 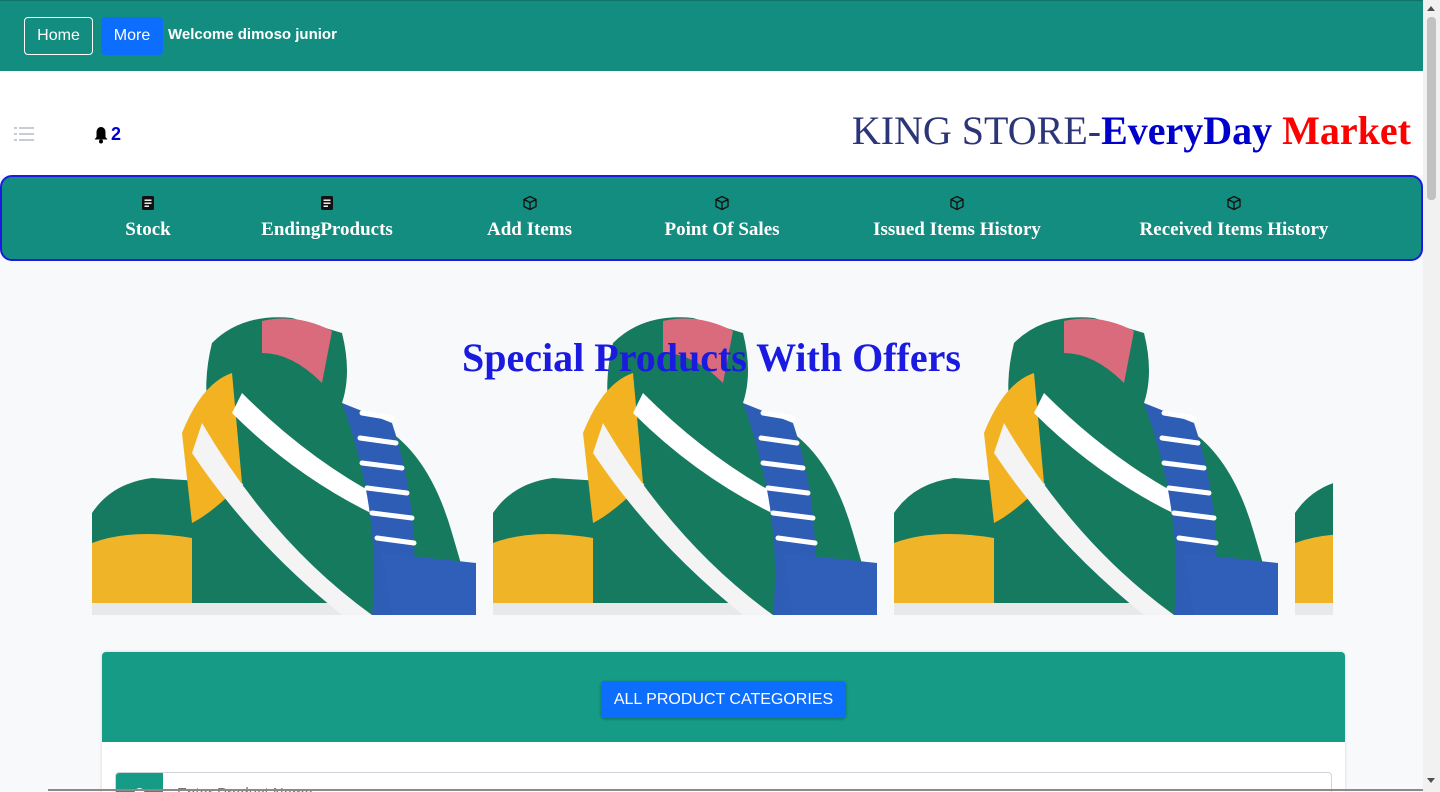 I want to click on divider, so click(x=735, y=790).